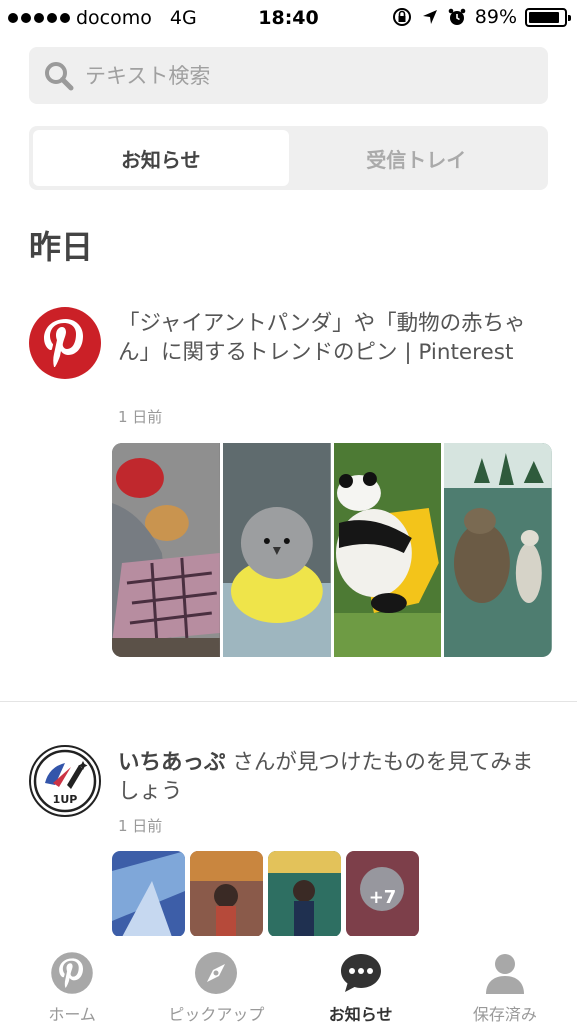 This screenshot has height=1024, width=577. What do you see at coordinates (72, 973) in the screenshot?
I see `pinterest-home-icon` at bounding box center [72, 973].